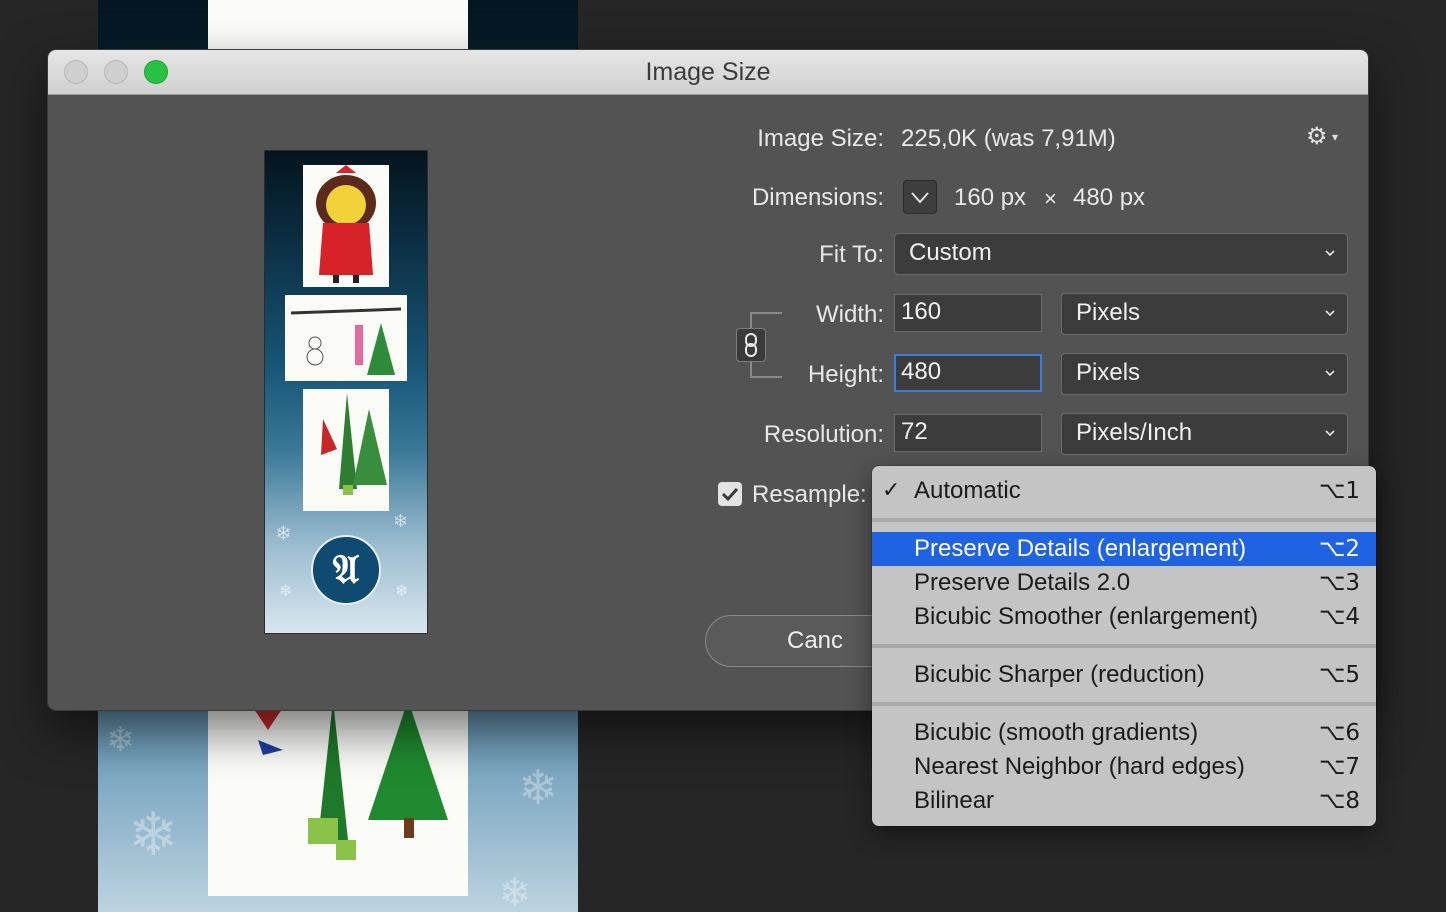 The width and height of the screenshot is (1446, 912). What do you see at coordinates (809, 495) in the screenshot?
I see `resample-label: Resample:` at bounding box center [809, 495].